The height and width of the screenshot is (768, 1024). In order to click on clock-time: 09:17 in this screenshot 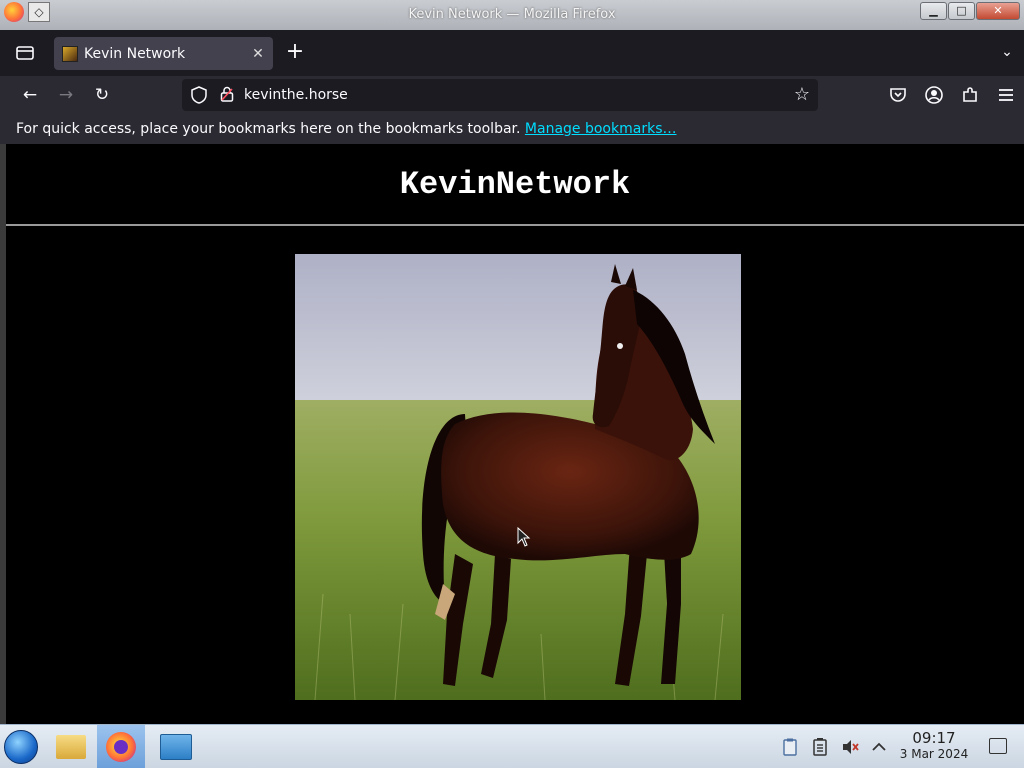, I will do `click(934, 738)`.